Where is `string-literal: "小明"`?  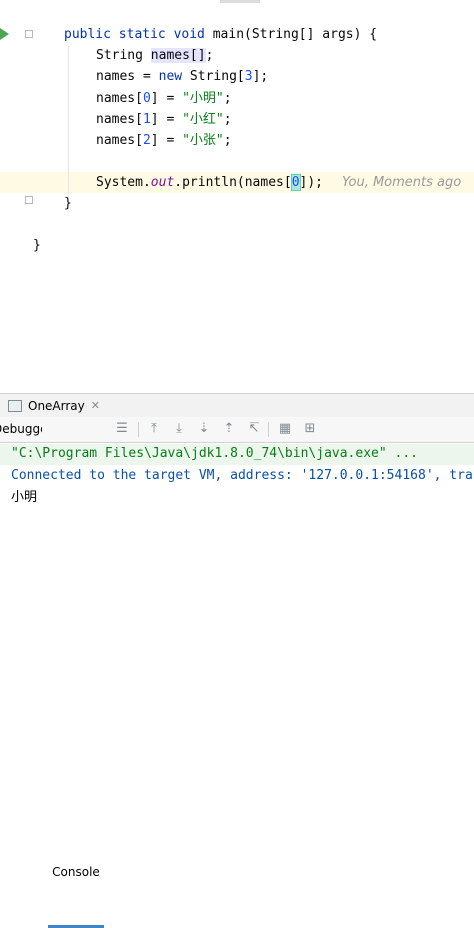
string-literal: "小明" is located at coordinates (203, 98).